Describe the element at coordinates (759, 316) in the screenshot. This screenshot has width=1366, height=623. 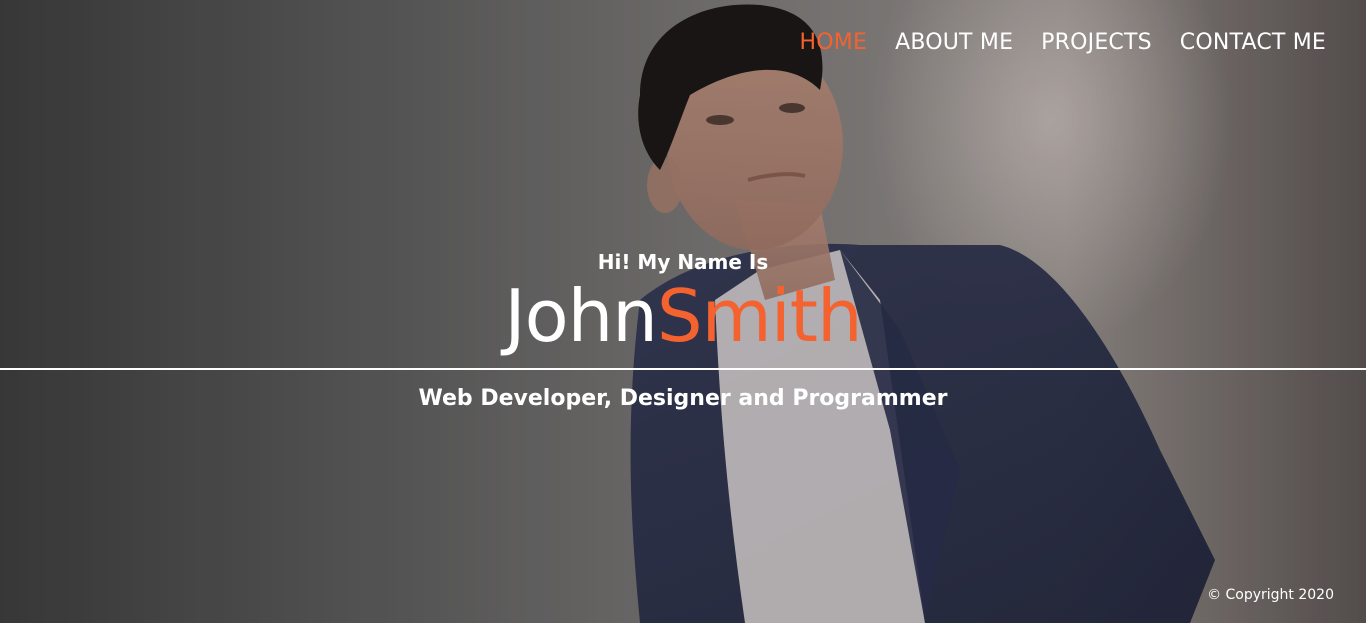
I see `last-name: Smith` at that location.